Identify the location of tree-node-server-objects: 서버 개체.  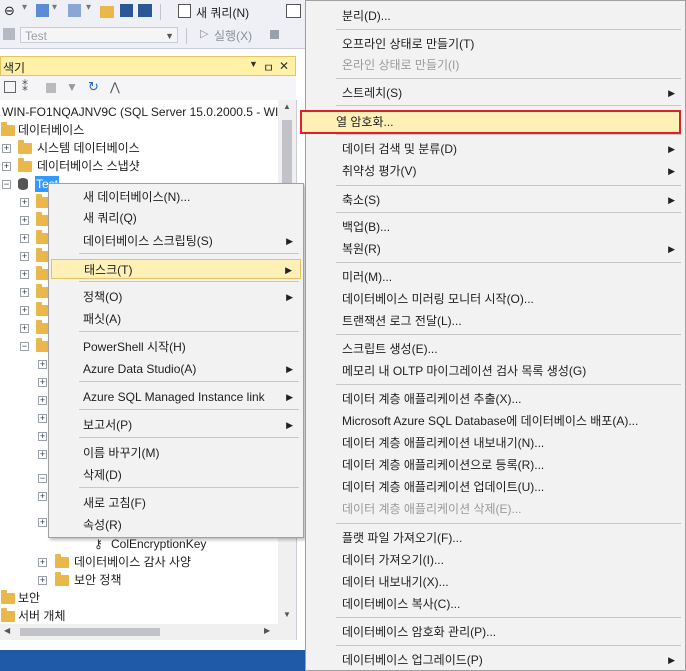
(100, 616).